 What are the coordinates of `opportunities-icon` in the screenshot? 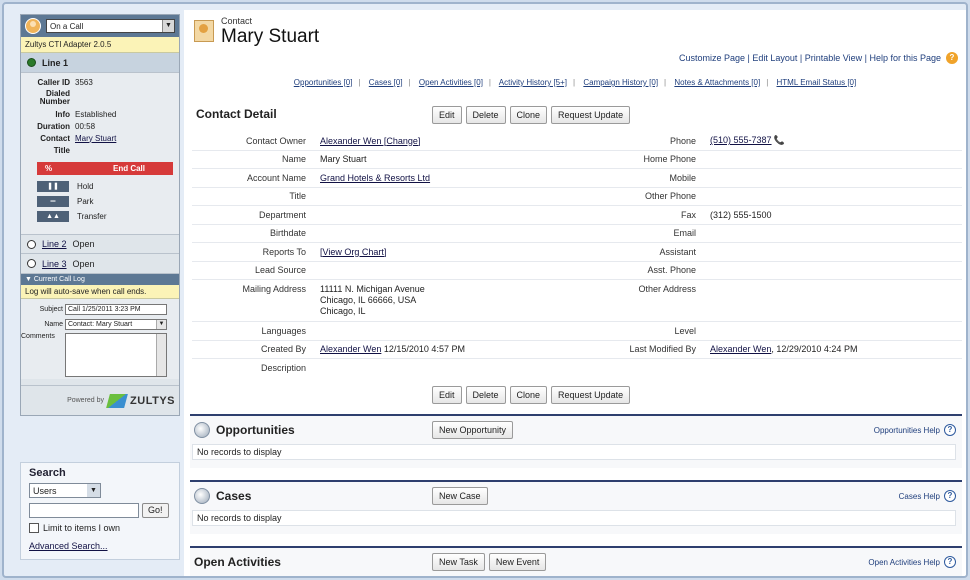 It's located at (202, 430).